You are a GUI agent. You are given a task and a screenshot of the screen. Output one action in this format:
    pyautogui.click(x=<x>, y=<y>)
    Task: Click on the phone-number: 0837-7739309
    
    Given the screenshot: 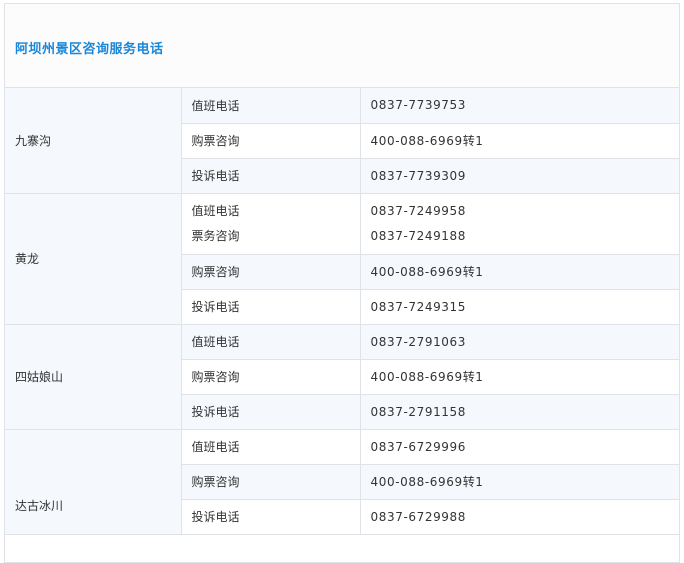 What is the action you would take?
    pyautogui.click(x=519, y=176)
    